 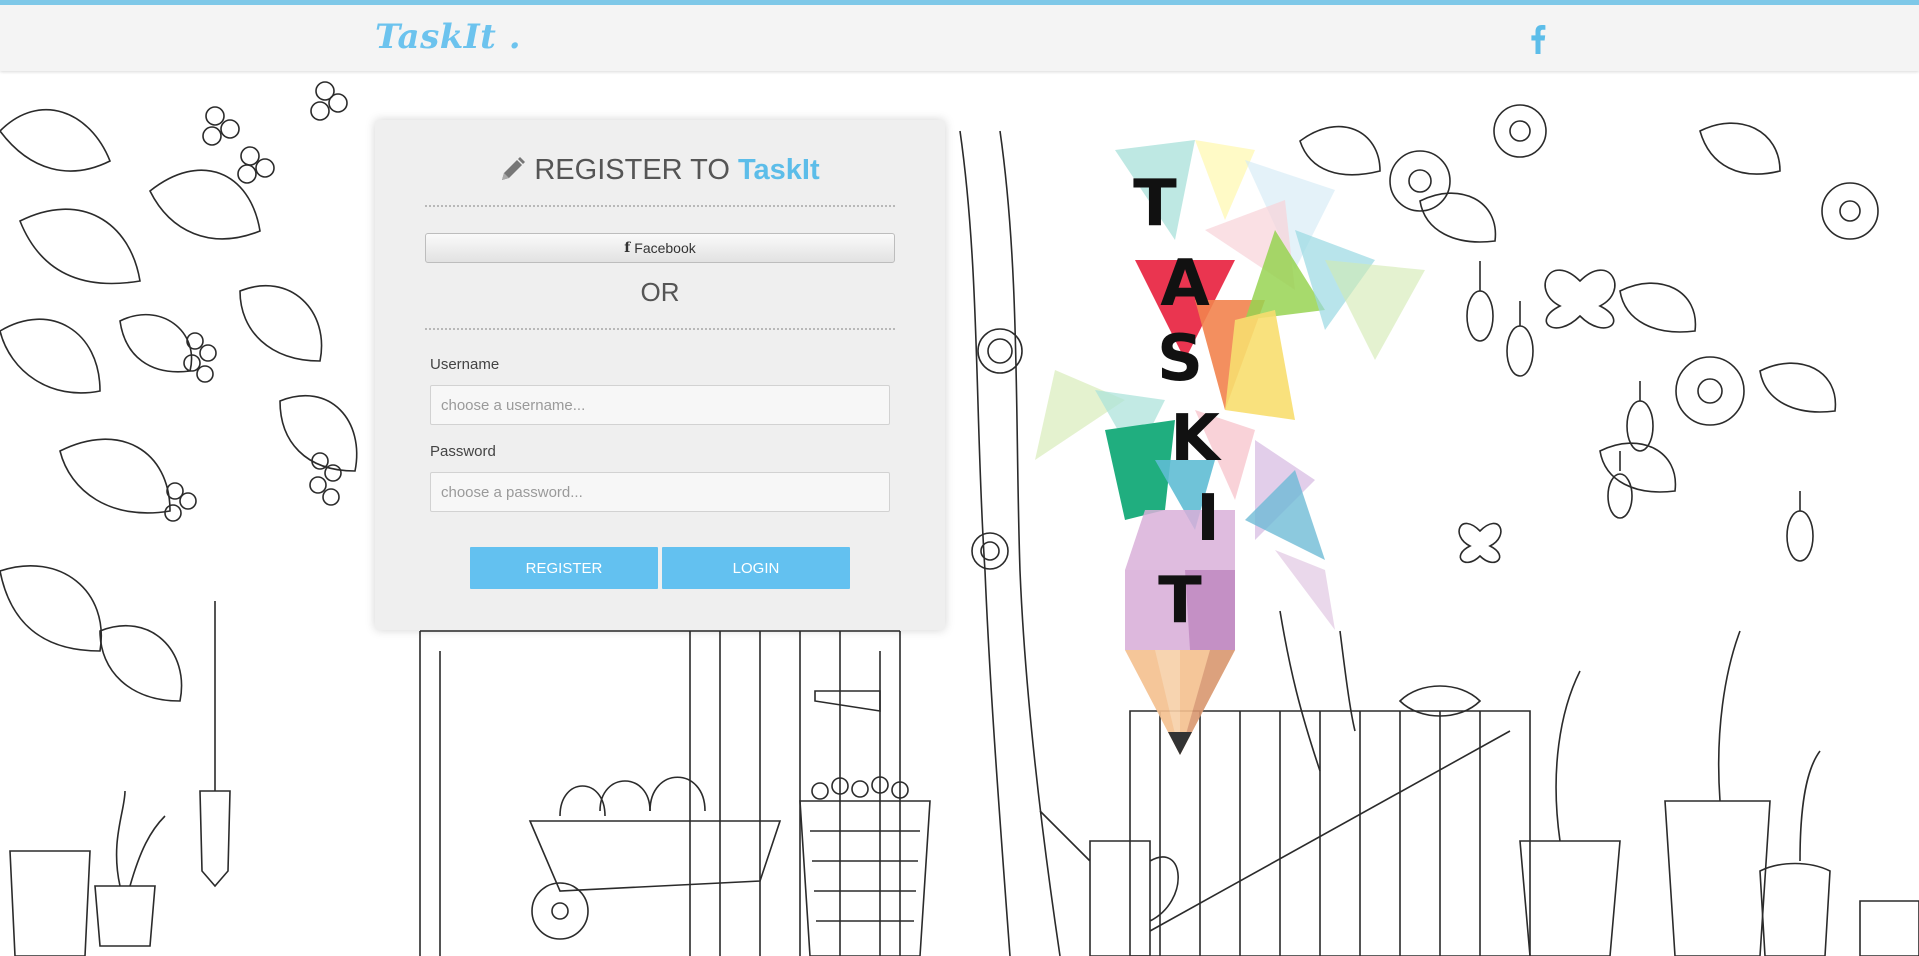 What do you see at coordinates (627, 248) in the screenshot?
I see `facebook-icon: f` at bounding box center [627, 248].